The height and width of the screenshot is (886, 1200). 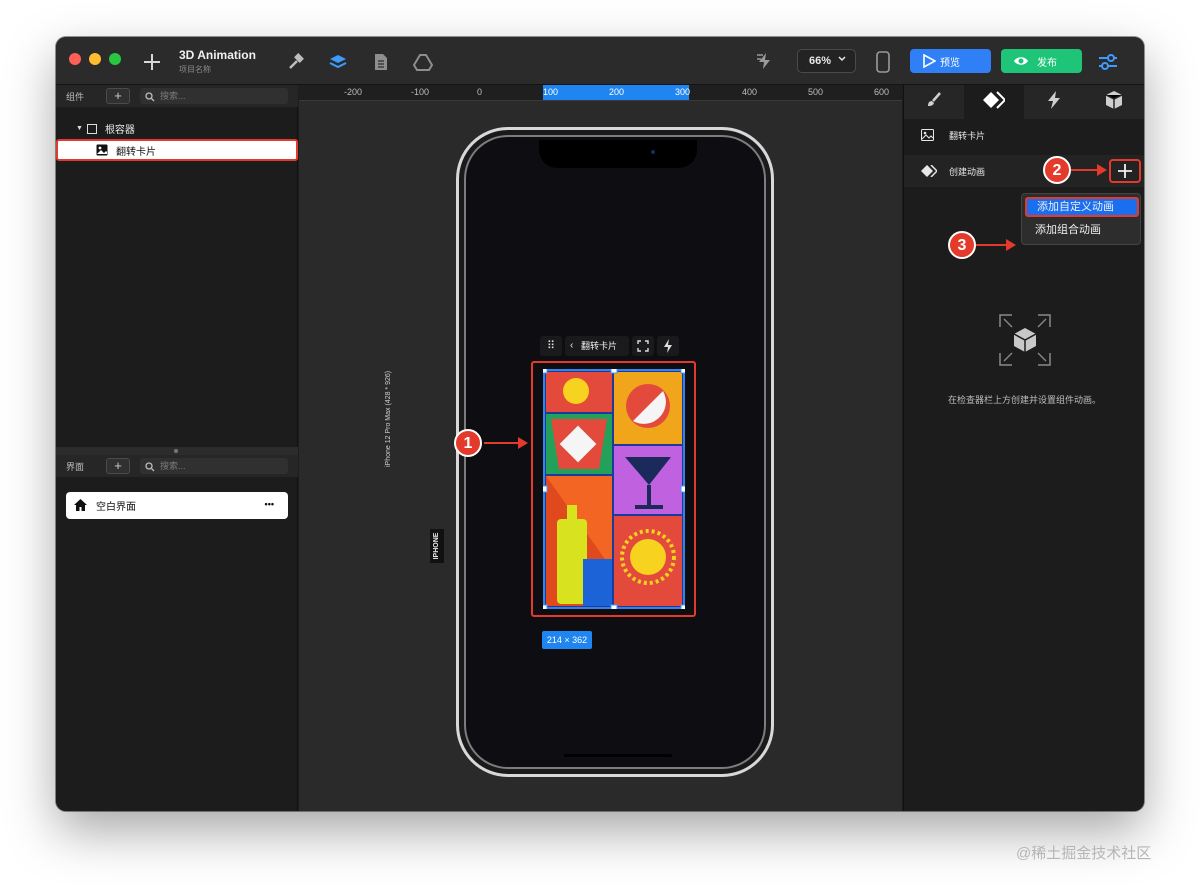 I want to click on phone-notch, so click(x=618, y=154).